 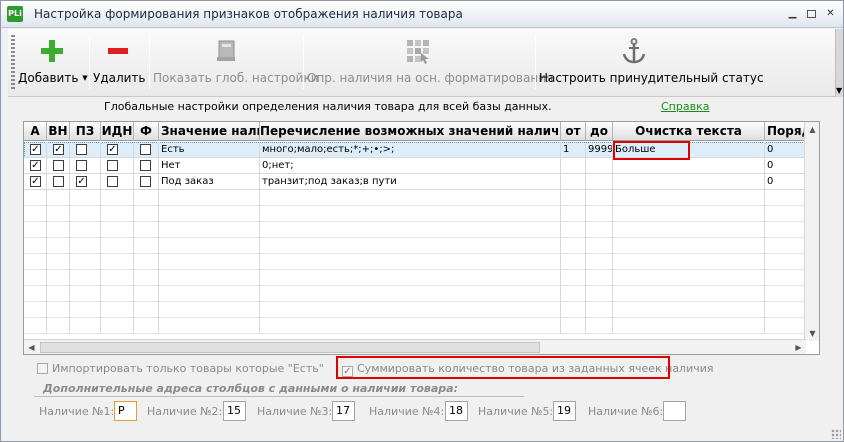 What do you see at coordinates (785, 150) in the screenshot?
I see `cell-order: 0` at bounding box center [785, 150].